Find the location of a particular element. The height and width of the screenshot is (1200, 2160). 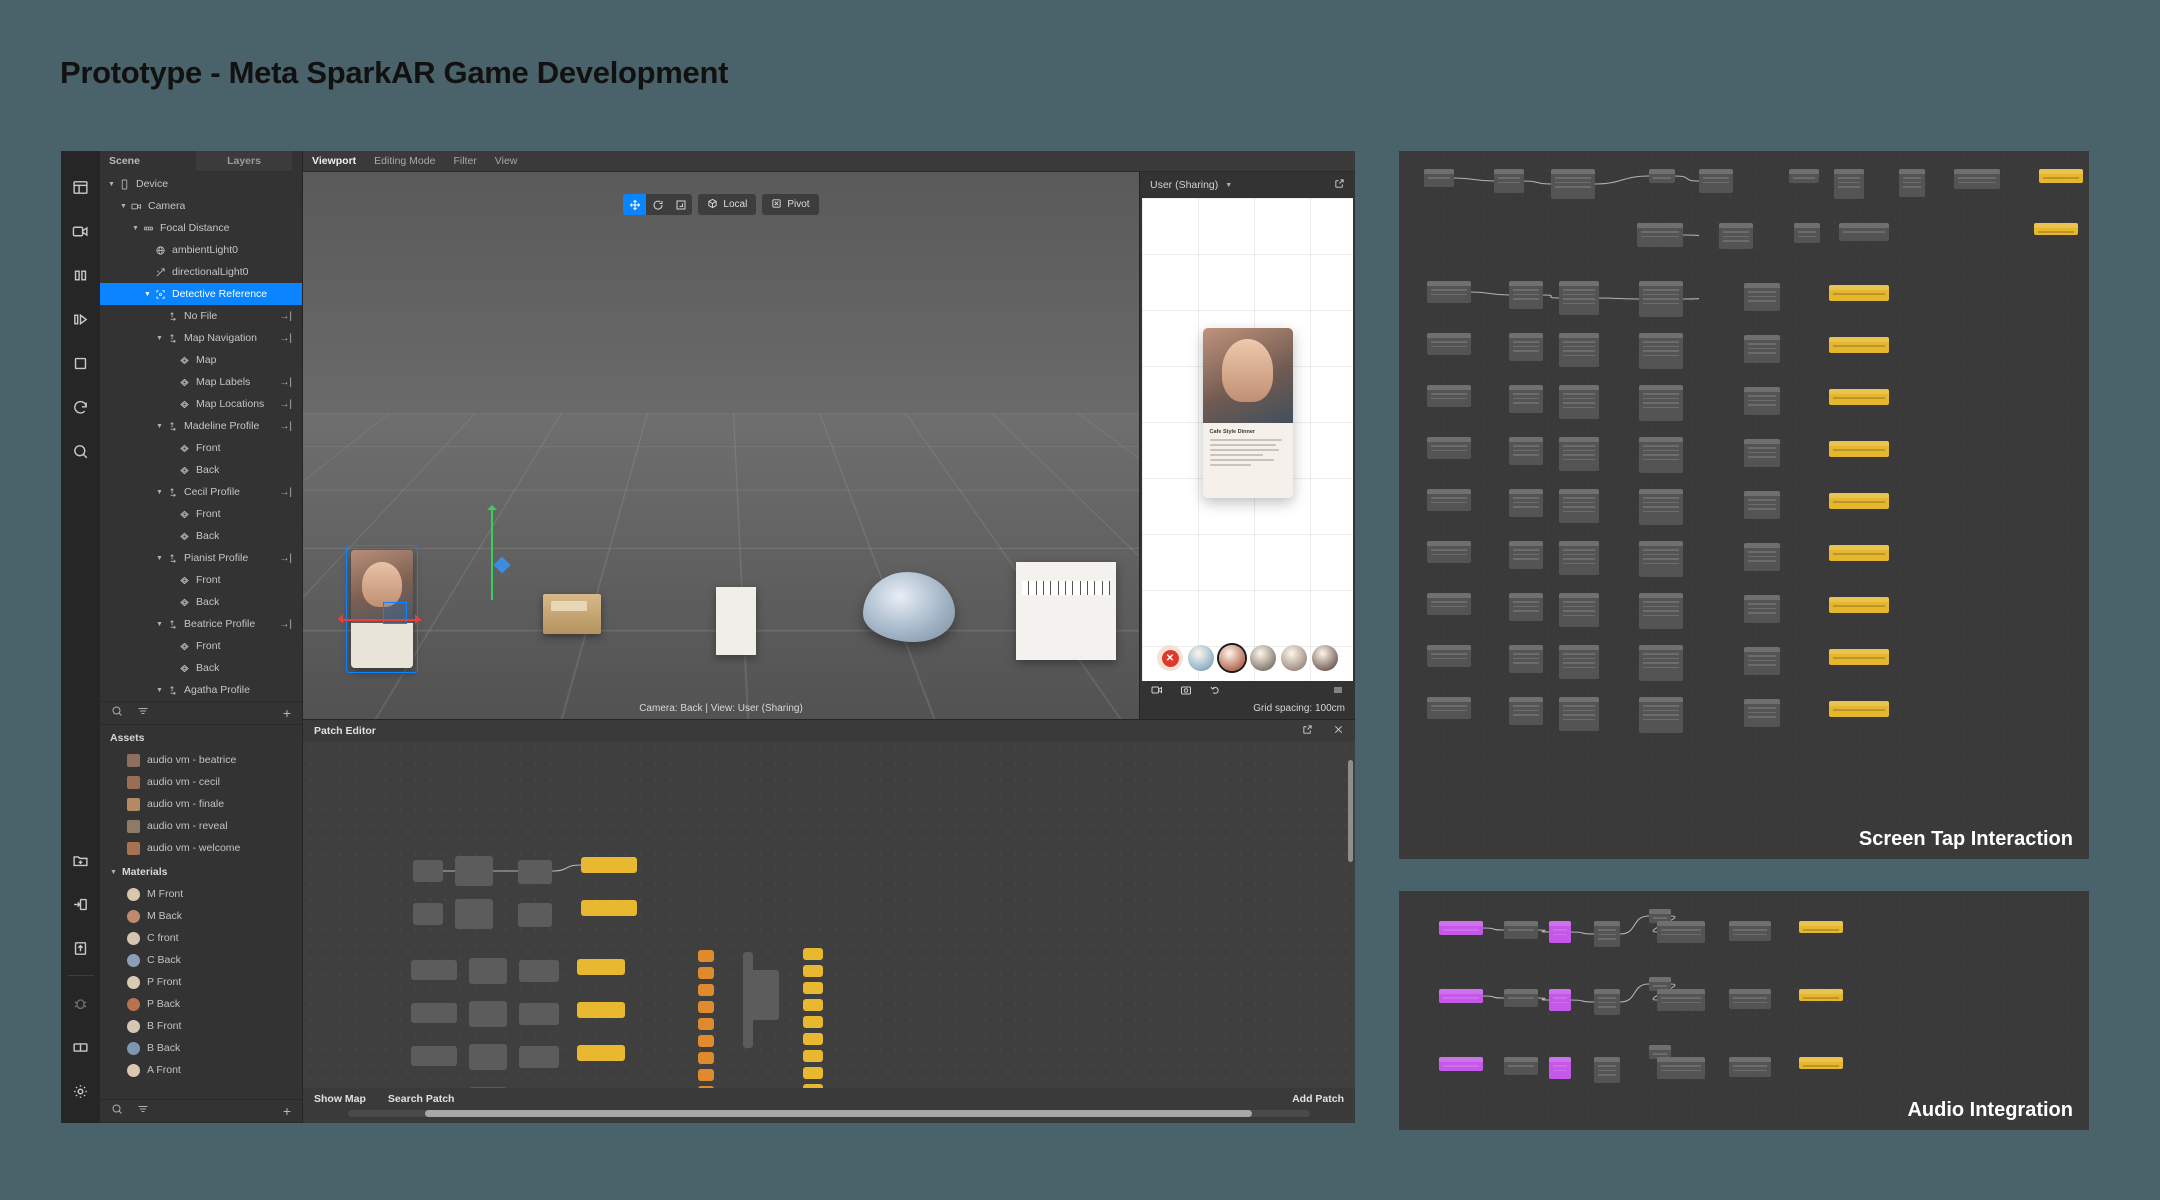

material-item: B Front is located at coordinates (201, 1026).